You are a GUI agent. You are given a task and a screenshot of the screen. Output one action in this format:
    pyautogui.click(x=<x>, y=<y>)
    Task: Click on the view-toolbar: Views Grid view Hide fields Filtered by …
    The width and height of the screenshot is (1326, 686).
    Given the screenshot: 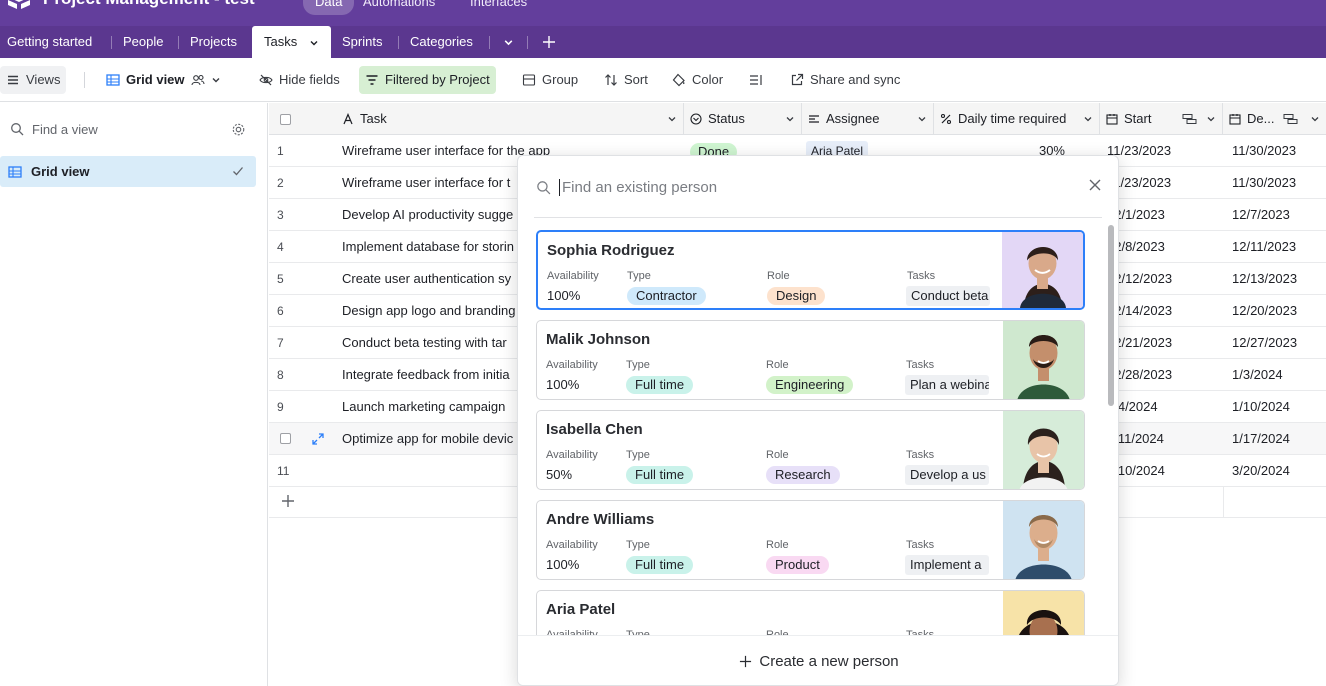 What is the action you would take?
    pyautogui.click(x=663, y=80)
    